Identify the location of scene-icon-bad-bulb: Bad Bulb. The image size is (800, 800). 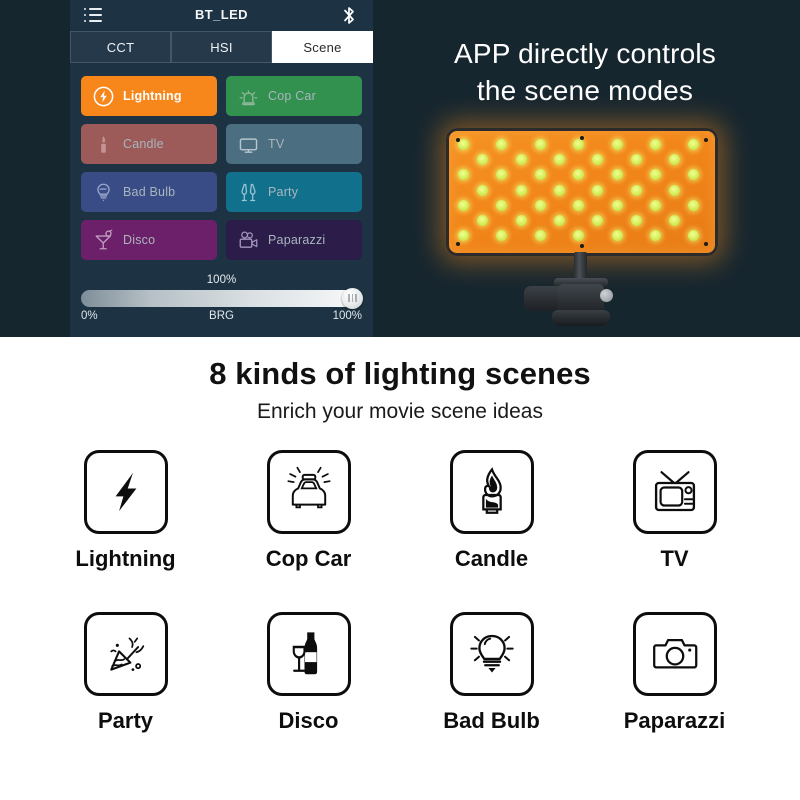
(491, 673).